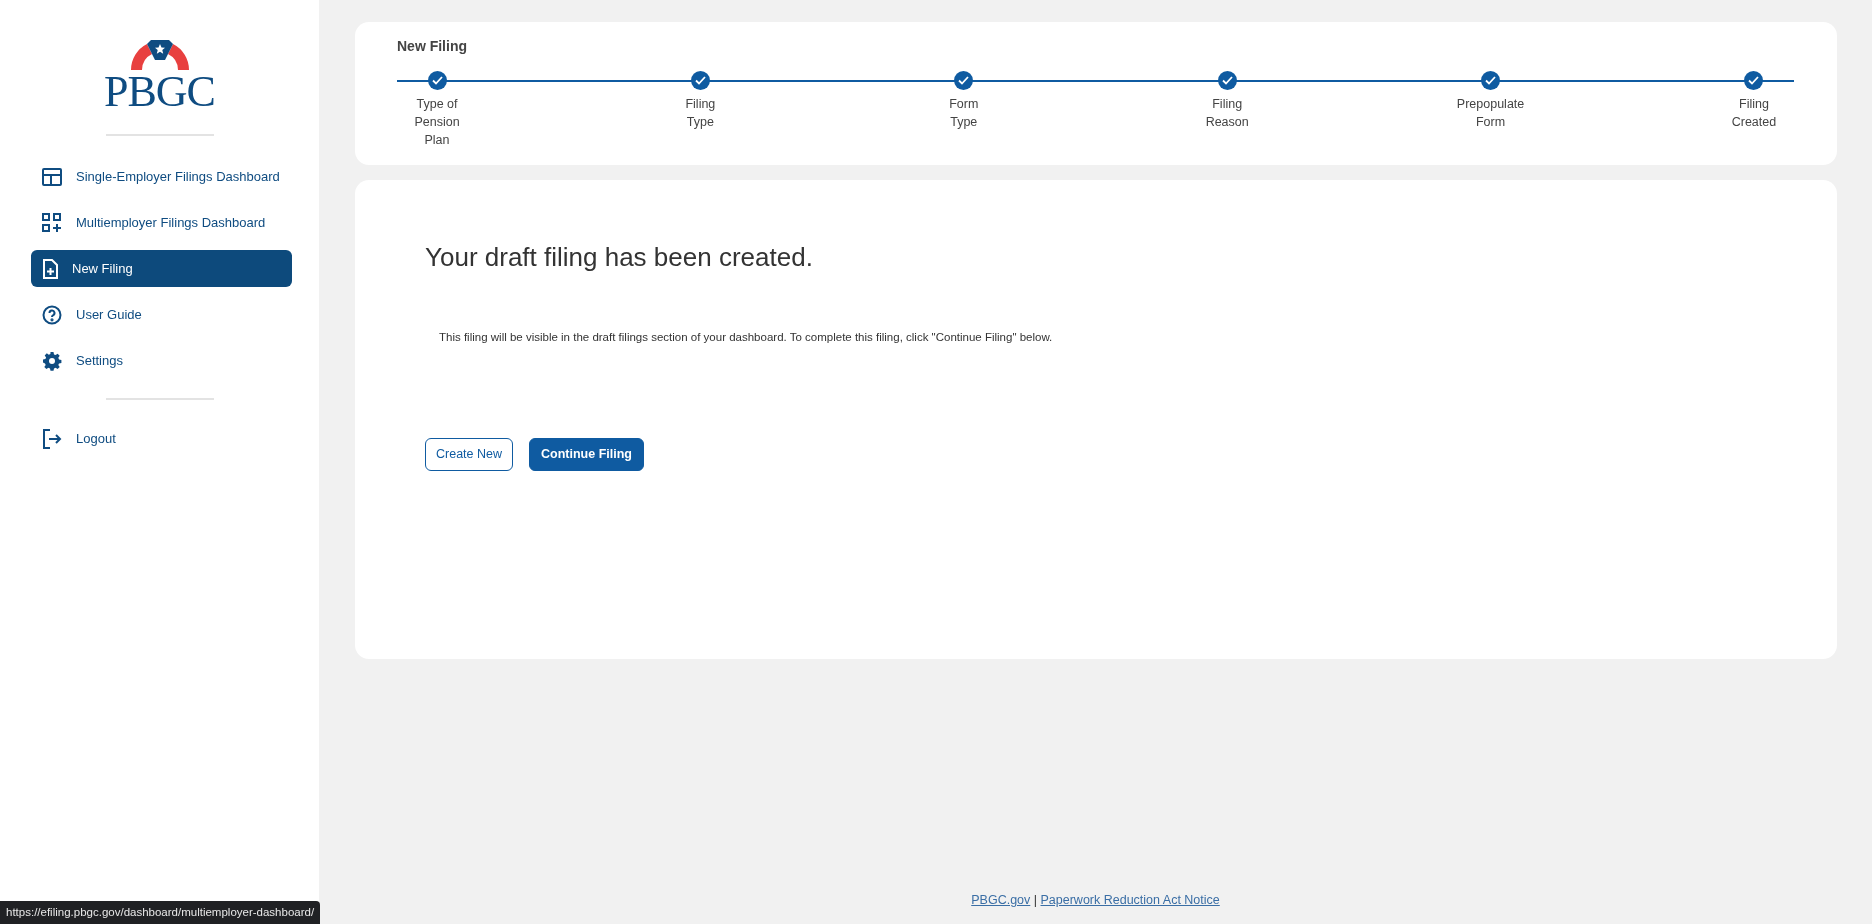  What do you see at coordinates (1130, 900) in the screenshot?
I see `footer-link: Paperwork Reduction Act Notice` at bounding box center [1130, 900].